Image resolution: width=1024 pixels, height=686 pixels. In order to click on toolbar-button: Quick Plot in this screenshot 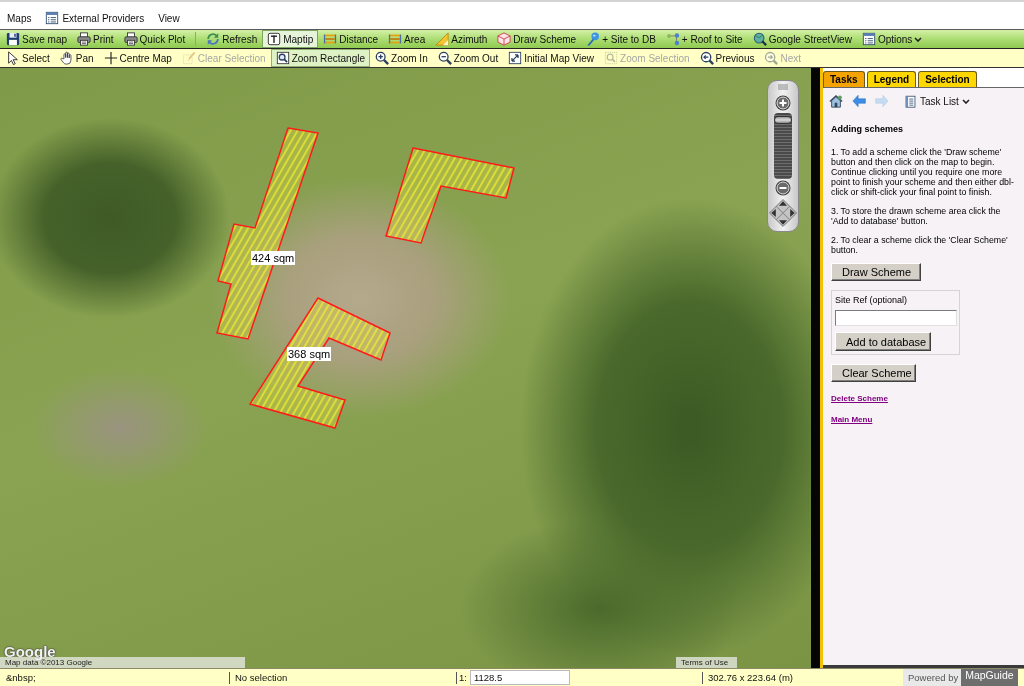, I will do `click(154, 39)`.